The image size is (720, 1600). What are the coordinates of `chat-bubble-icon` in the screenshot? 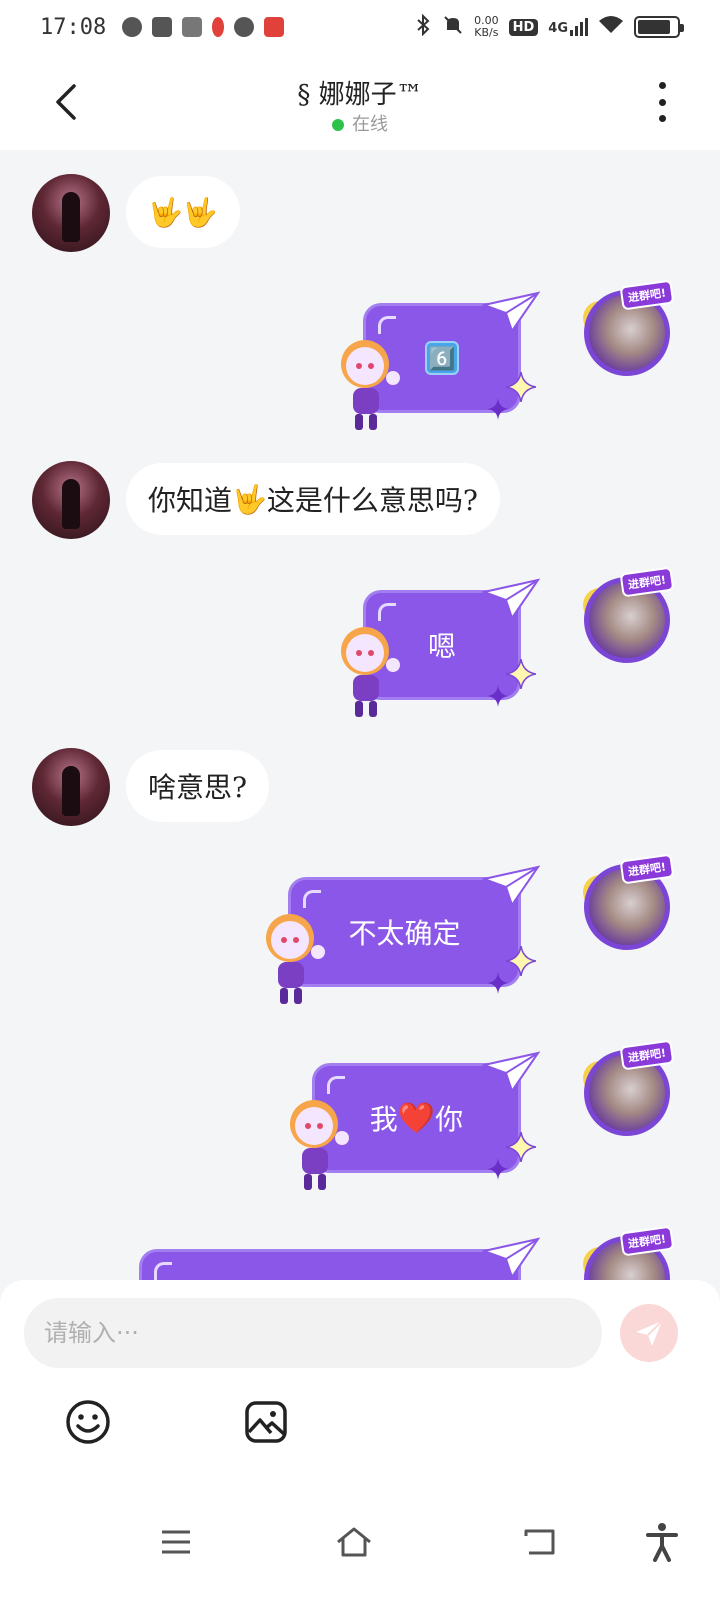 It's located at (244, 27).